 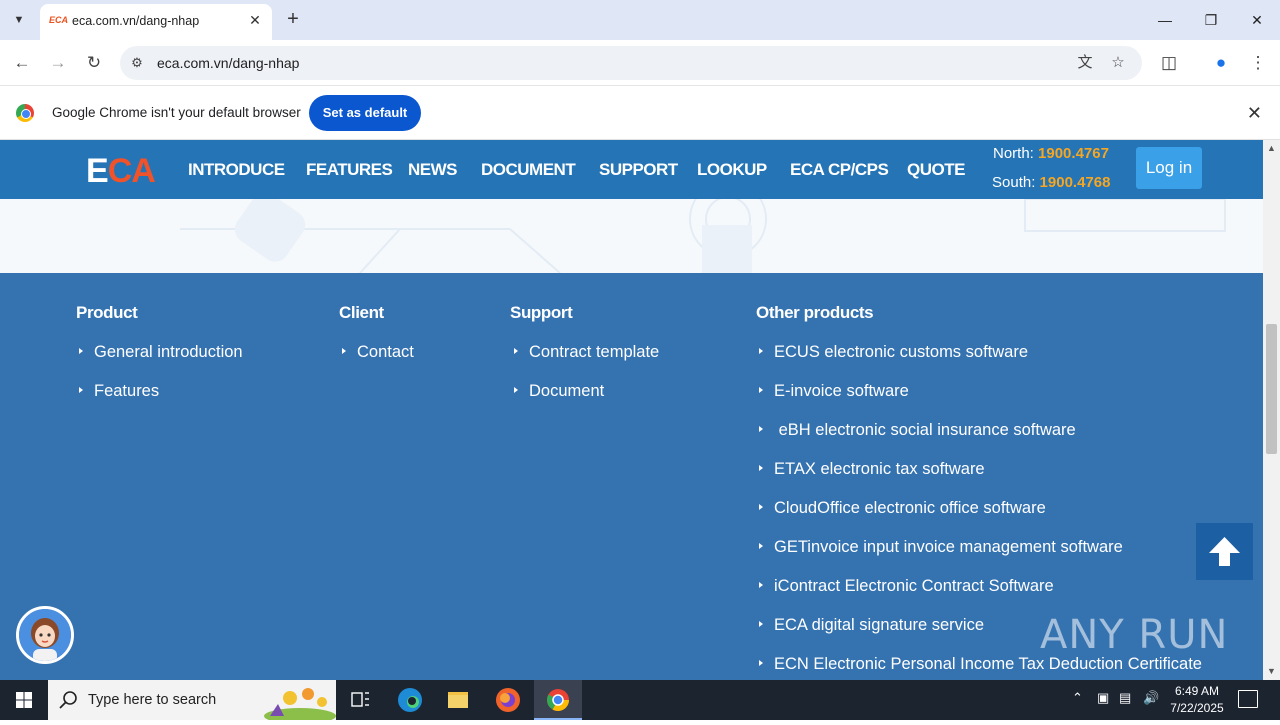 I want to click on forward-icon: →, so click(x=58, y=63).